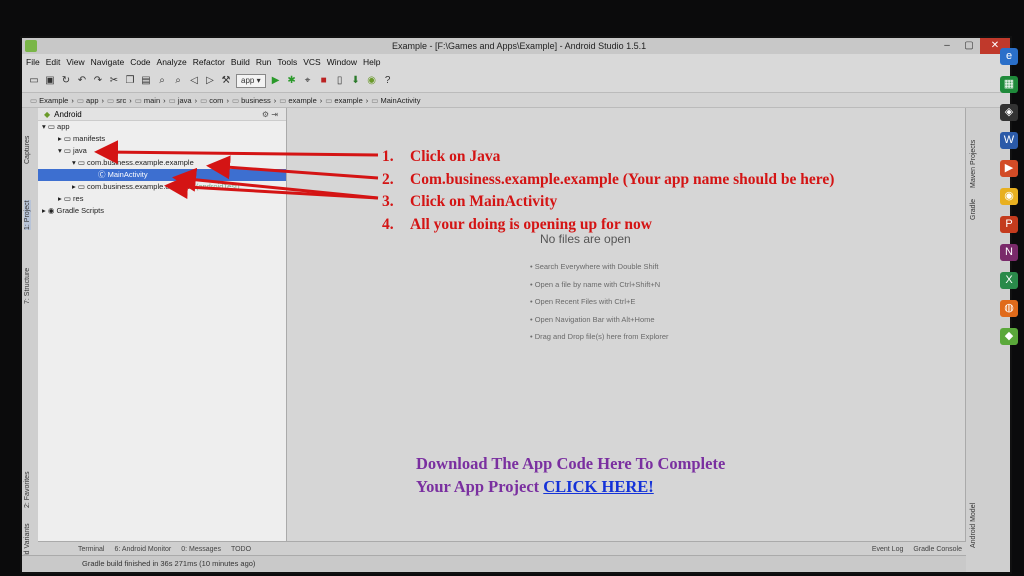 Image resolution: width=1024 pixels, height=576 pixels. I want to click on copy-icon: ❐, so click(130, 81).